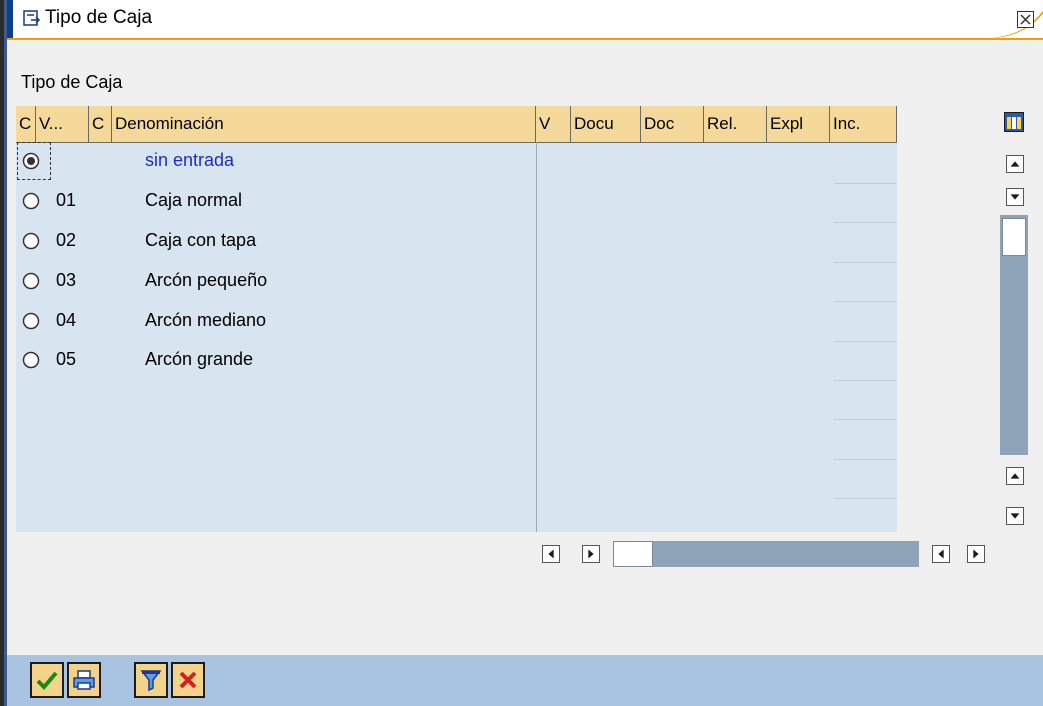  What do you see at coordinates (766, 554) in the screenshot?
I see `horizontal-scrollbar-track` at bounding box center [766, 554].